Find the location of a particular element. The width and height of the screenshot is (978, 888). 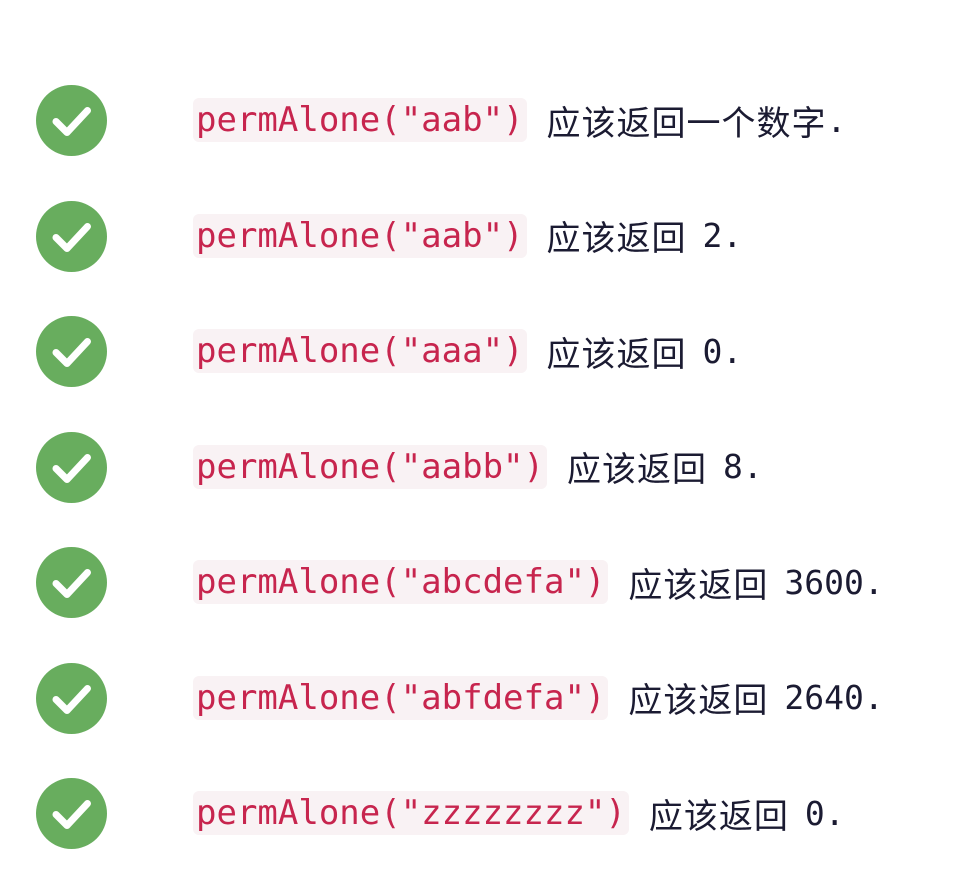

test-result-row: permAlone("zzzzzzzz") 应该返回 0. is located at coordinates (489, 801).